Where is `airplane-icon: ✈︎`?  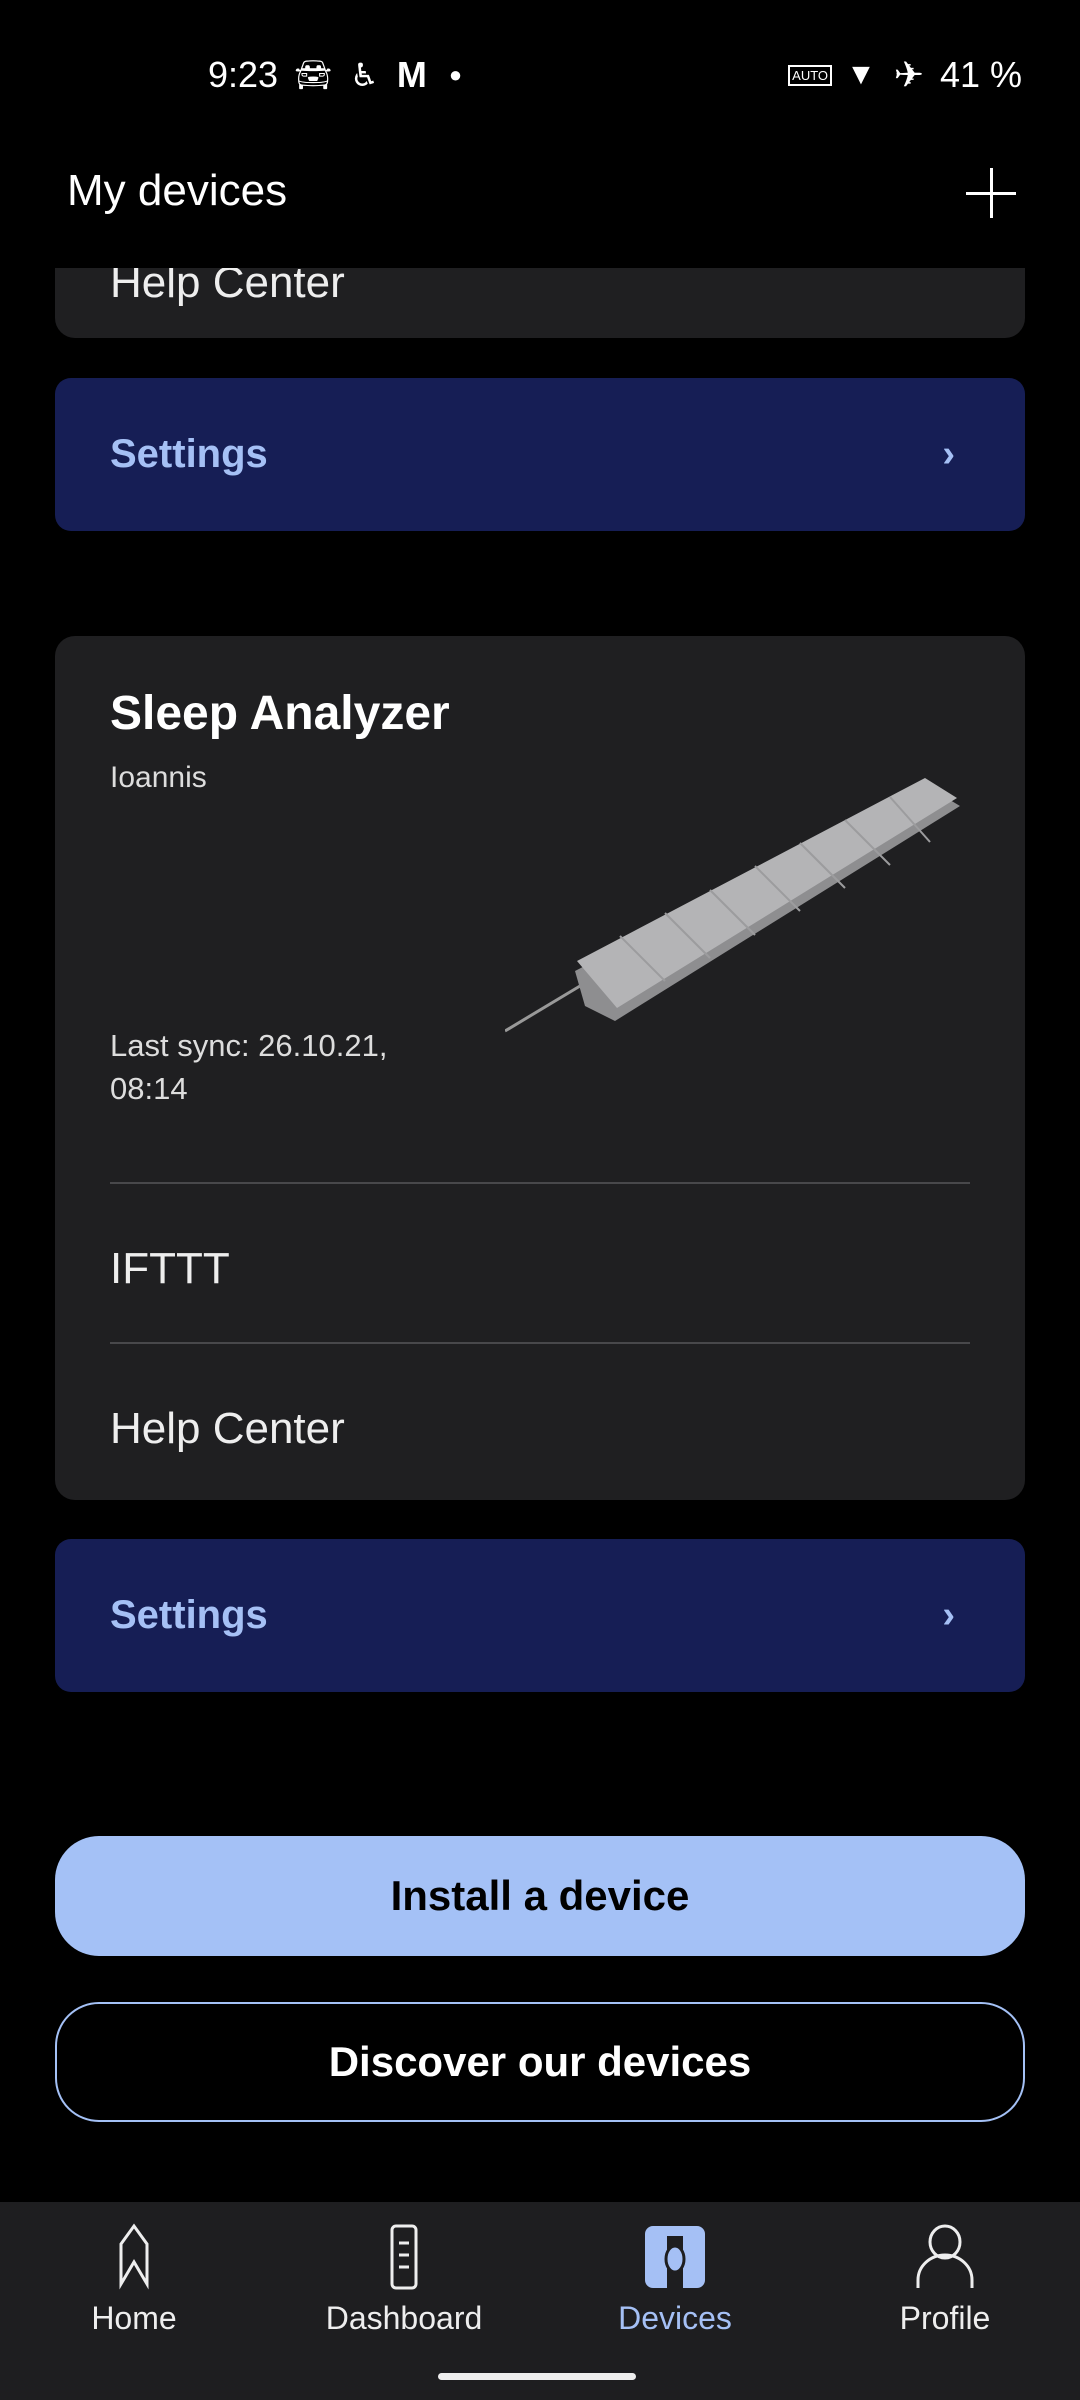 airplane-icon: ✈︎ is located at coordinates (908, 74).